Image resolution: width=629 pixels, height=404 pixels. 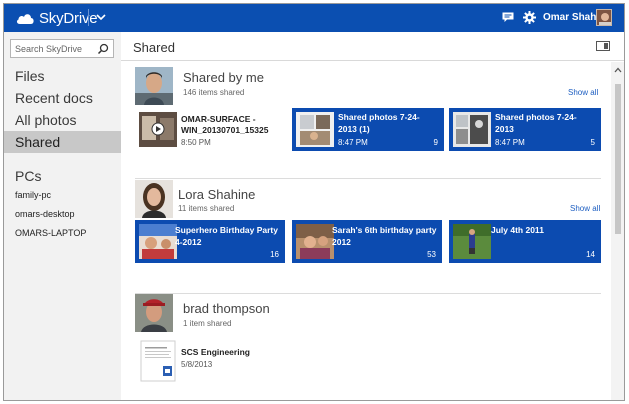 I want to click on pcs-heading: PCs, so click(x=28, y=176).